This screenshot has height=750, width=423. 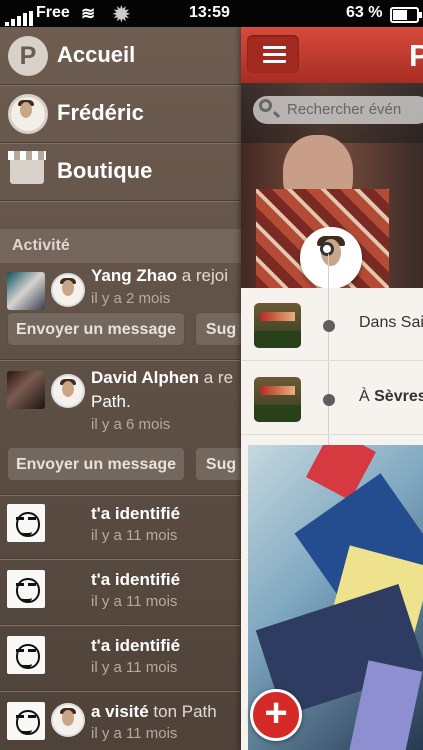 I want to click on search-icon, so click(x=265, y=105).